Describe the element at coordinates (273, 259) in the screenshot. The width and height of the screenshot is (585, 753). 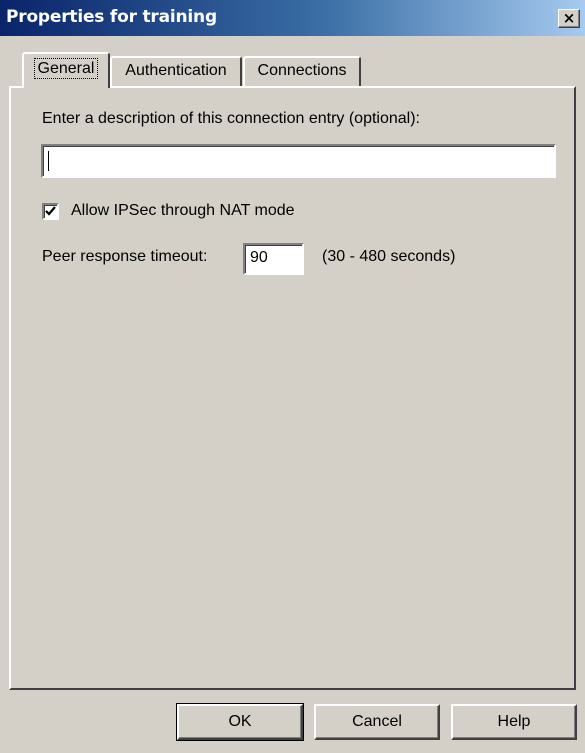
I see `timeout-input: 90` at that location.